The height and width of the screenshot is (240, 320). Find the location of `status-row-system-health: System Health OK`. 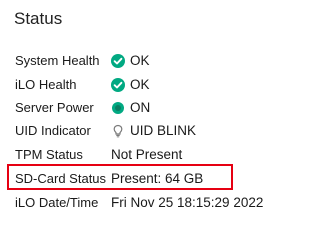

status-row-system-health: System Health OK is located at coordinates (145, 61).